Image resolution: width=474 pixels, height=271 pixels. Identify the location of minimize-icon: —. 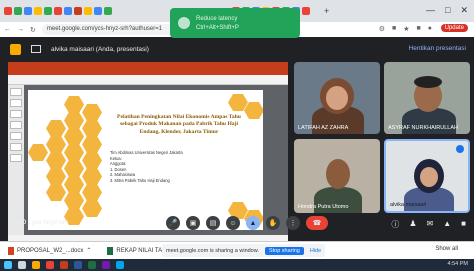
(430, 10).